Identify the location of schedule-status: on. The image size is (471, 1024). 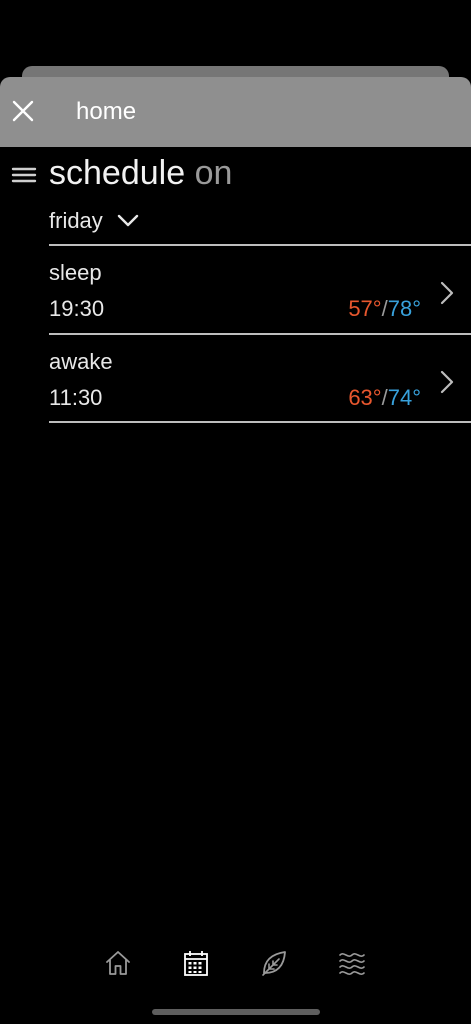
(214, 173).